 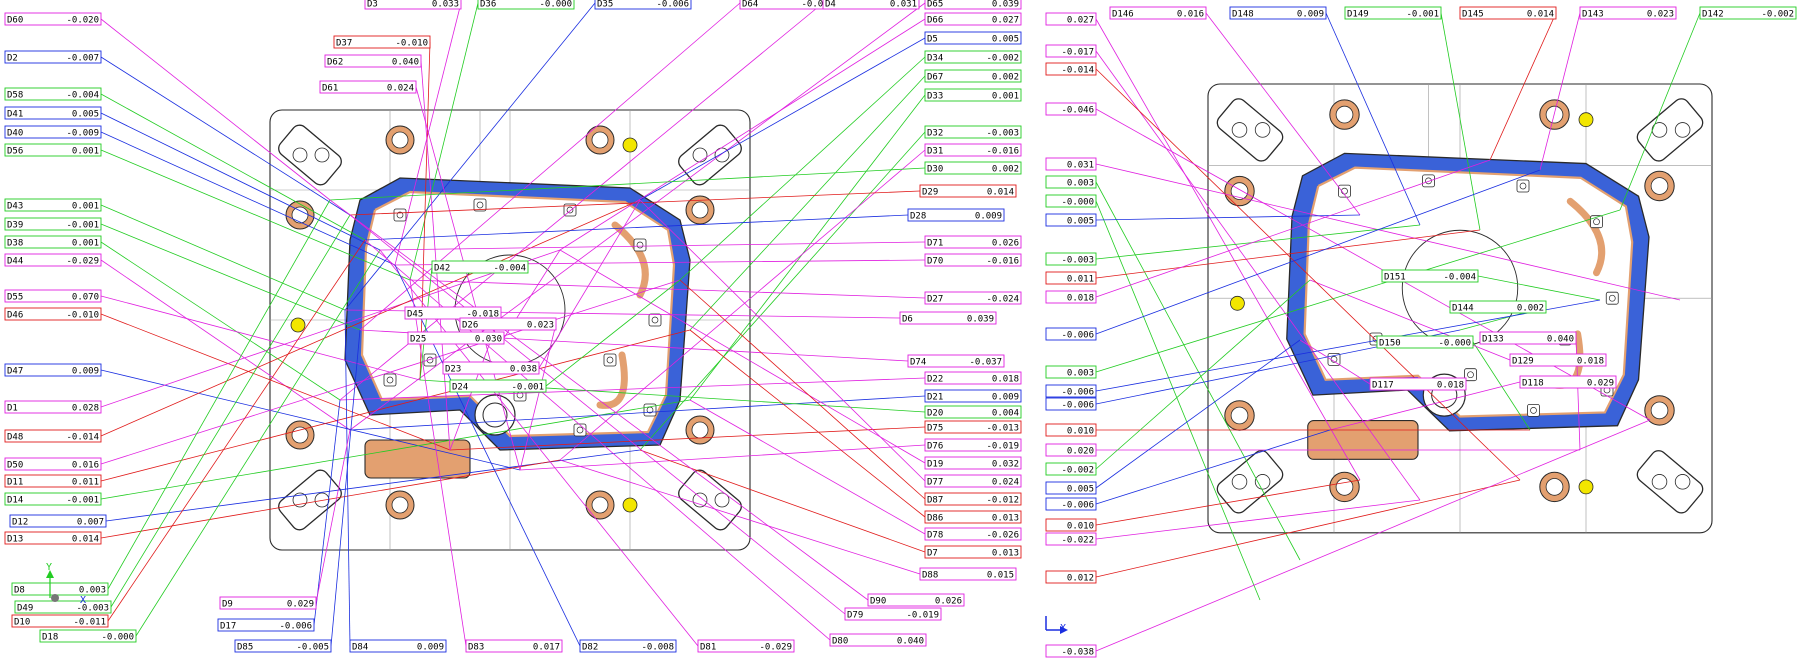 What do you see at coordinates (53, 481) in the screenshot?
I see `left-label-D11: D11 0.011` at bounding box center [53, 481].